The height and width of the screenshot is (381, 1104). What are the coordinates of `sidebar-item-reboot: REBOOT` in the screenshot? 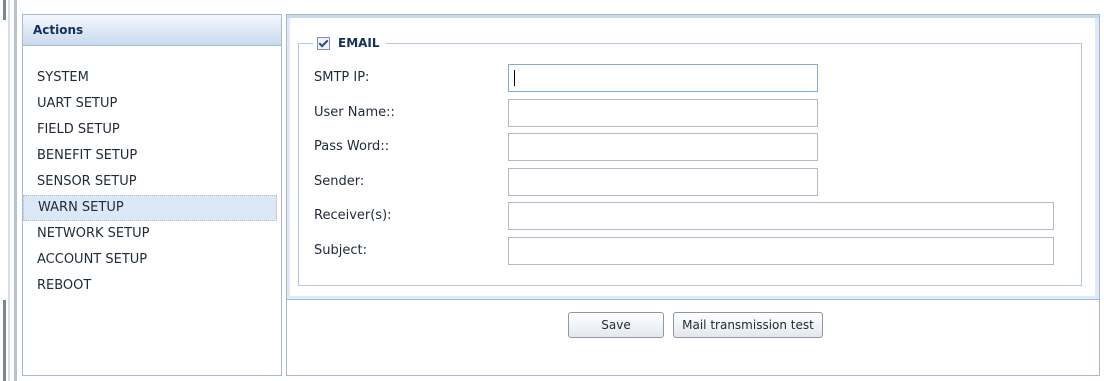 It's located at (150, 286).